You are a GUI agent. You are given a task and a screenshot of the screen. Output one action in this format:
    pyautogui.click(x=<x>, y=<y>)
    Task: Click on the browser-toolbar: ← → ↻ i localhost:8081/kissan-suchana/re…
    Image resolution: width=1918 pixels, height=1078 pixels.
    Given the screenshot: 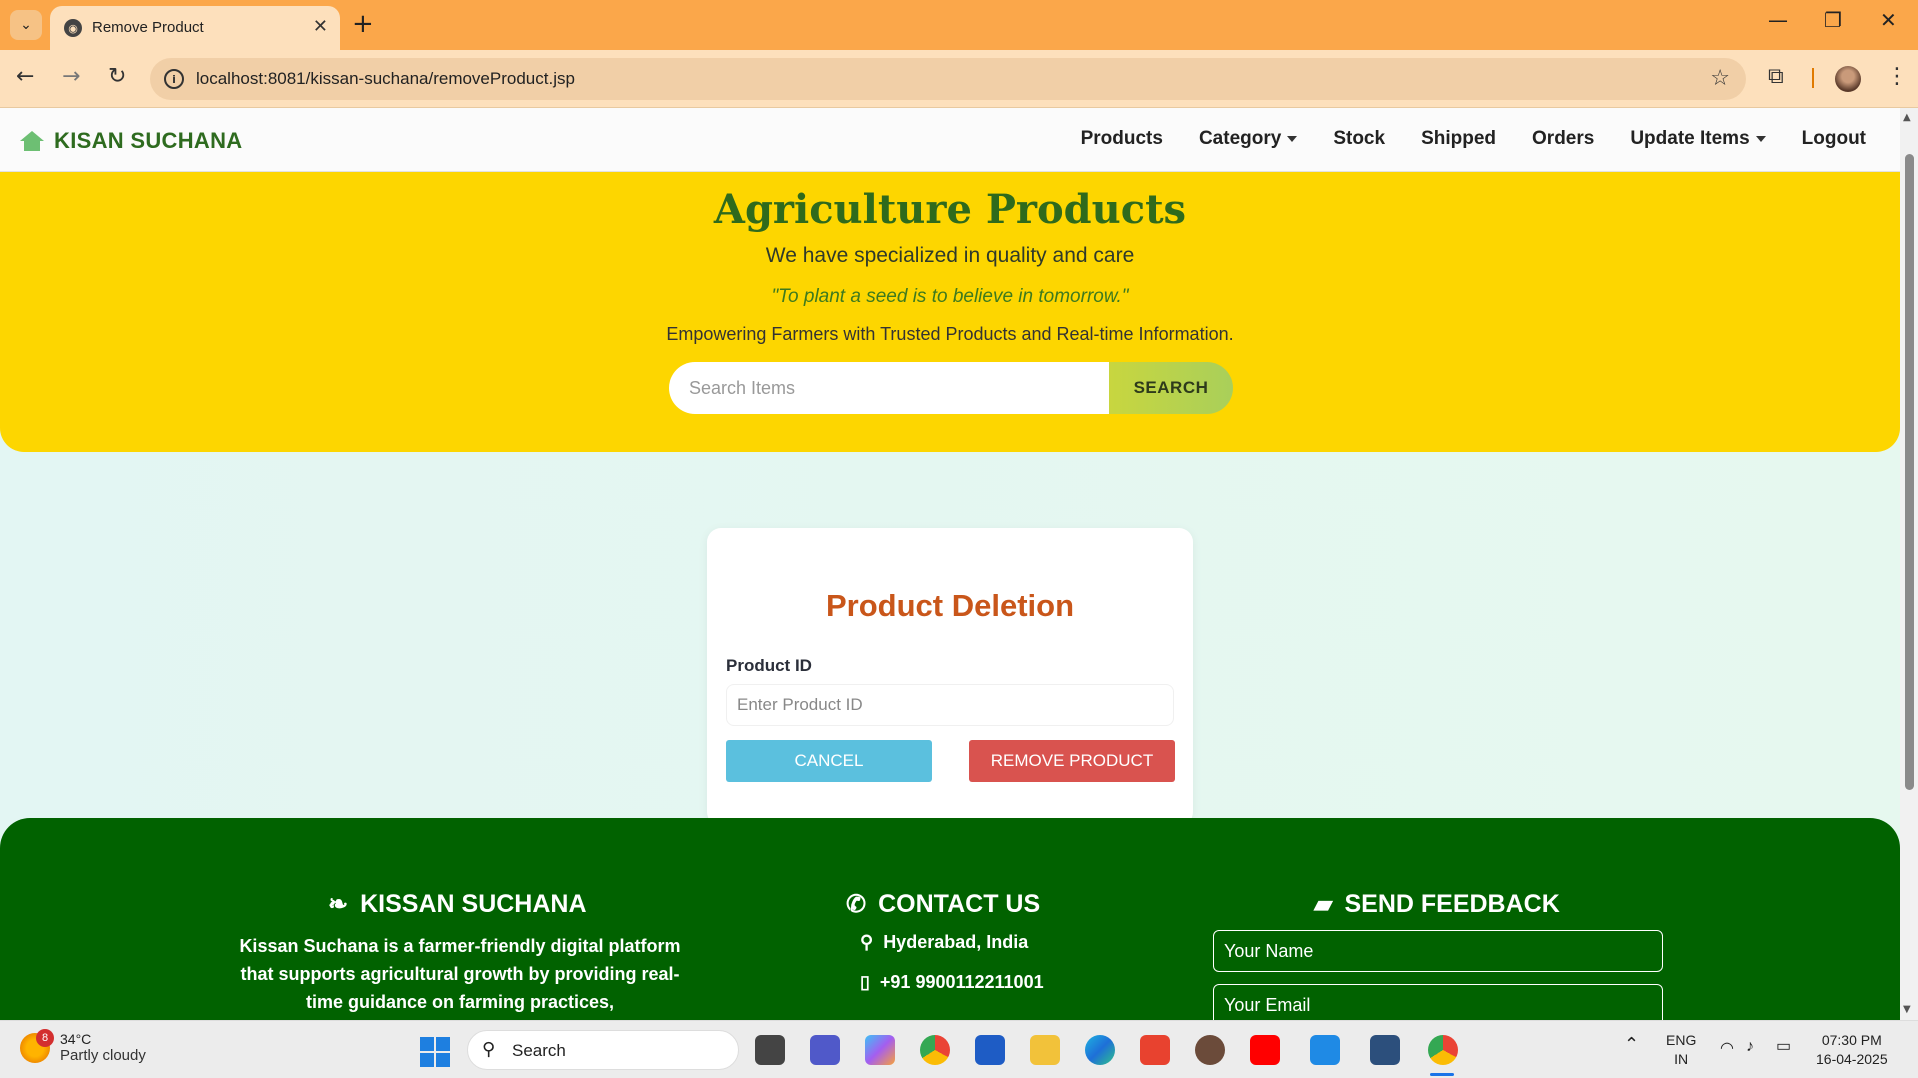 What is the action you would take?
    pyautogui.click(x=959, y=79)
    